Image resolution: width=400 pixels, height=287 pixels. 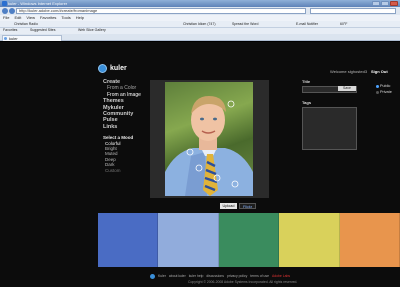 I want to click on toolbar-radio-station: Christian Idiom (747), so click(x=199, y=24).